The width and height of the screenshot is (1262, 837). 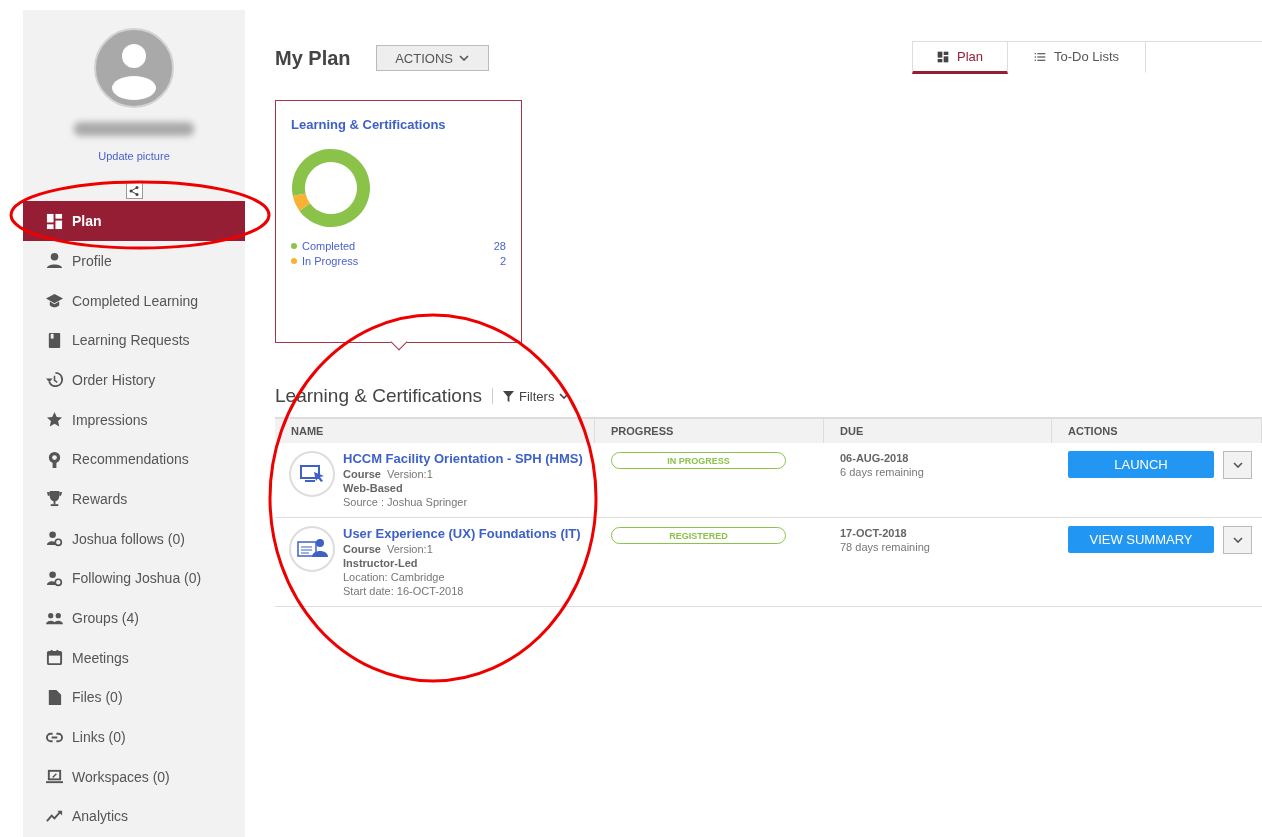 I want to click on card-title: Learning & Certifications, so click(x=369, y=124).